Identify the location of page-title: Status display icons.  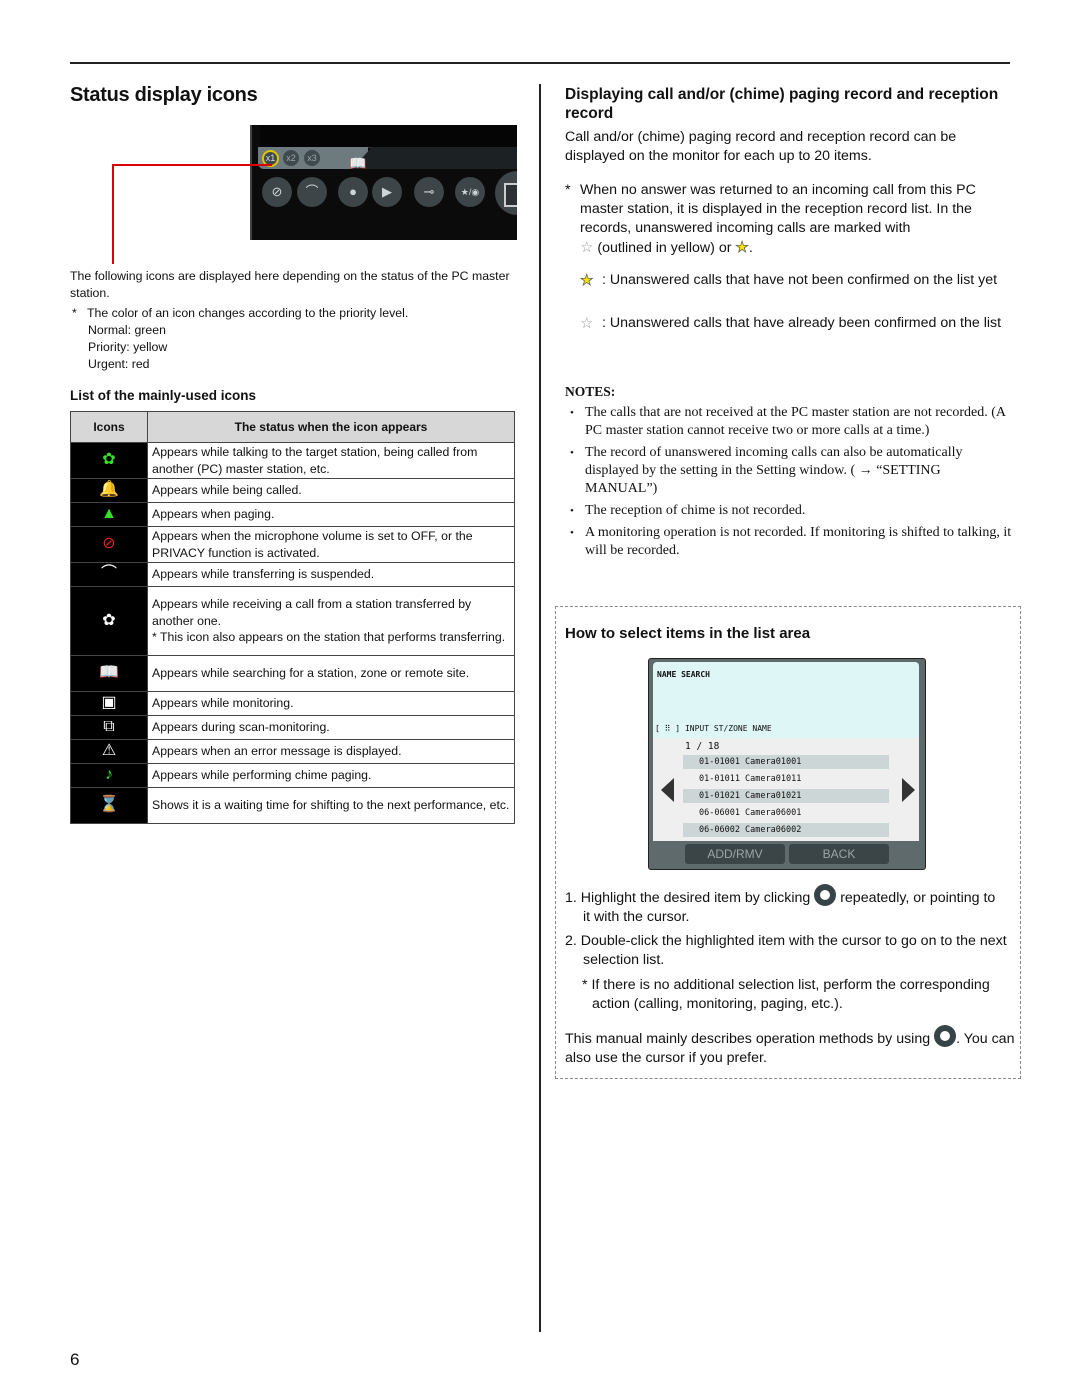
(164, 95).